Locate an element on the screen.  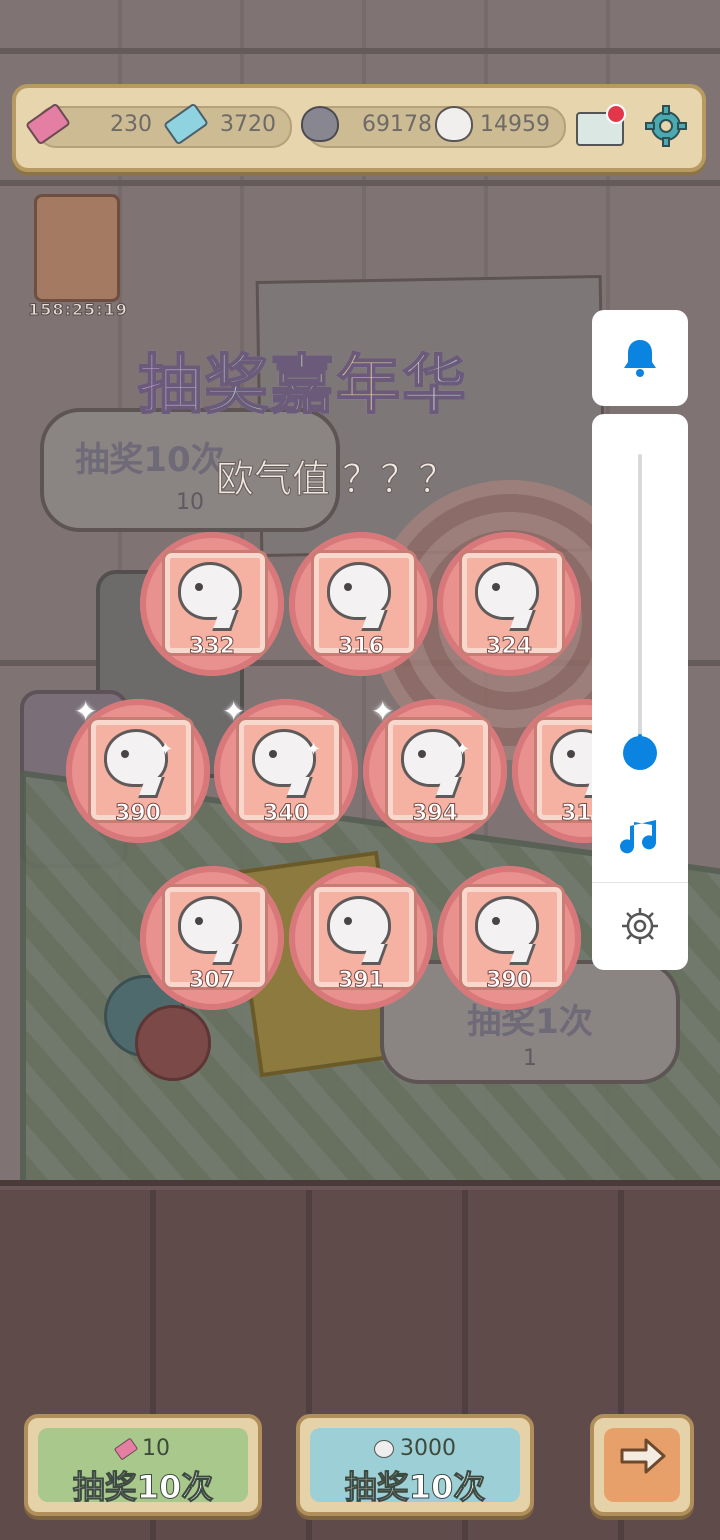
prize-value: 324 is located at coordinates (509, 647).